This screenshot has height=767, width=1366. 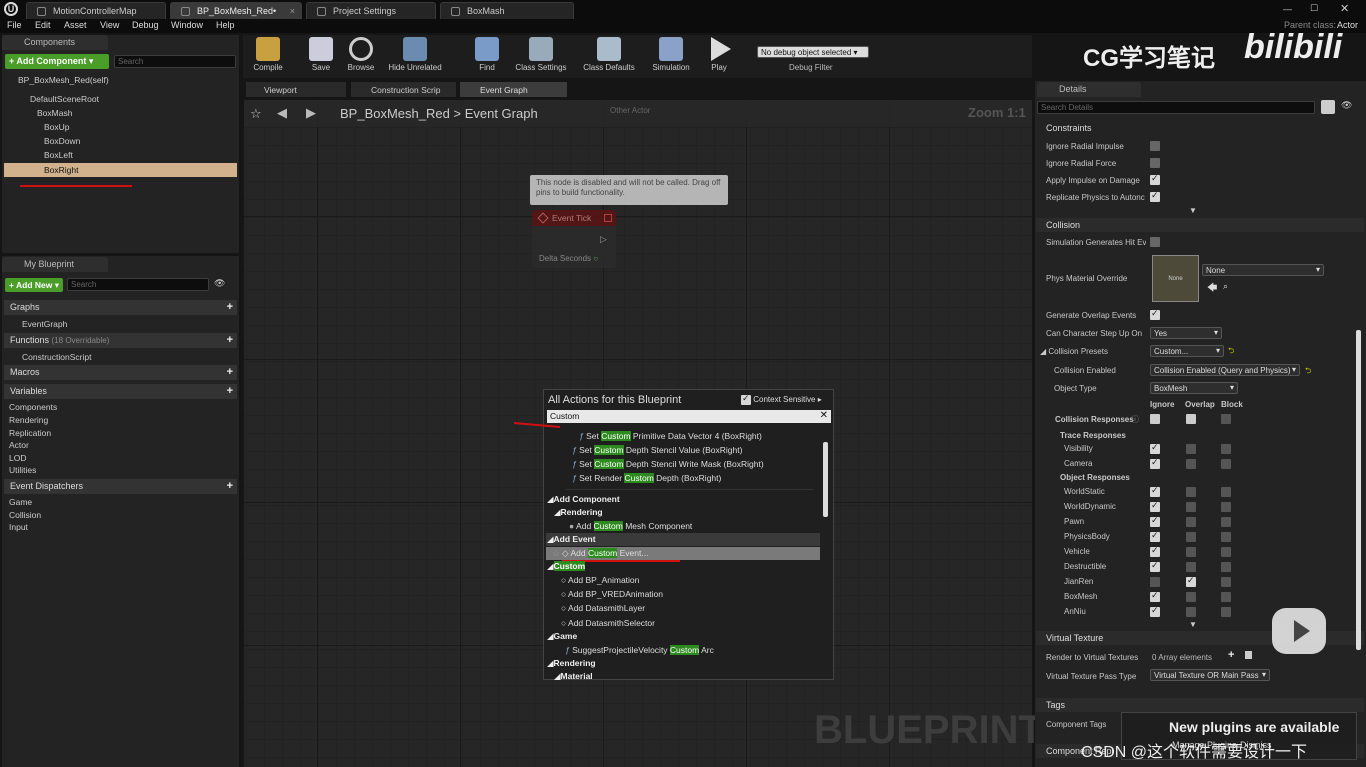 What do you see at coordinates (415, 57) in the screenshot?
I see `hide-unrelated-button: Hide Unrelated` at bounding box center [415, 57].